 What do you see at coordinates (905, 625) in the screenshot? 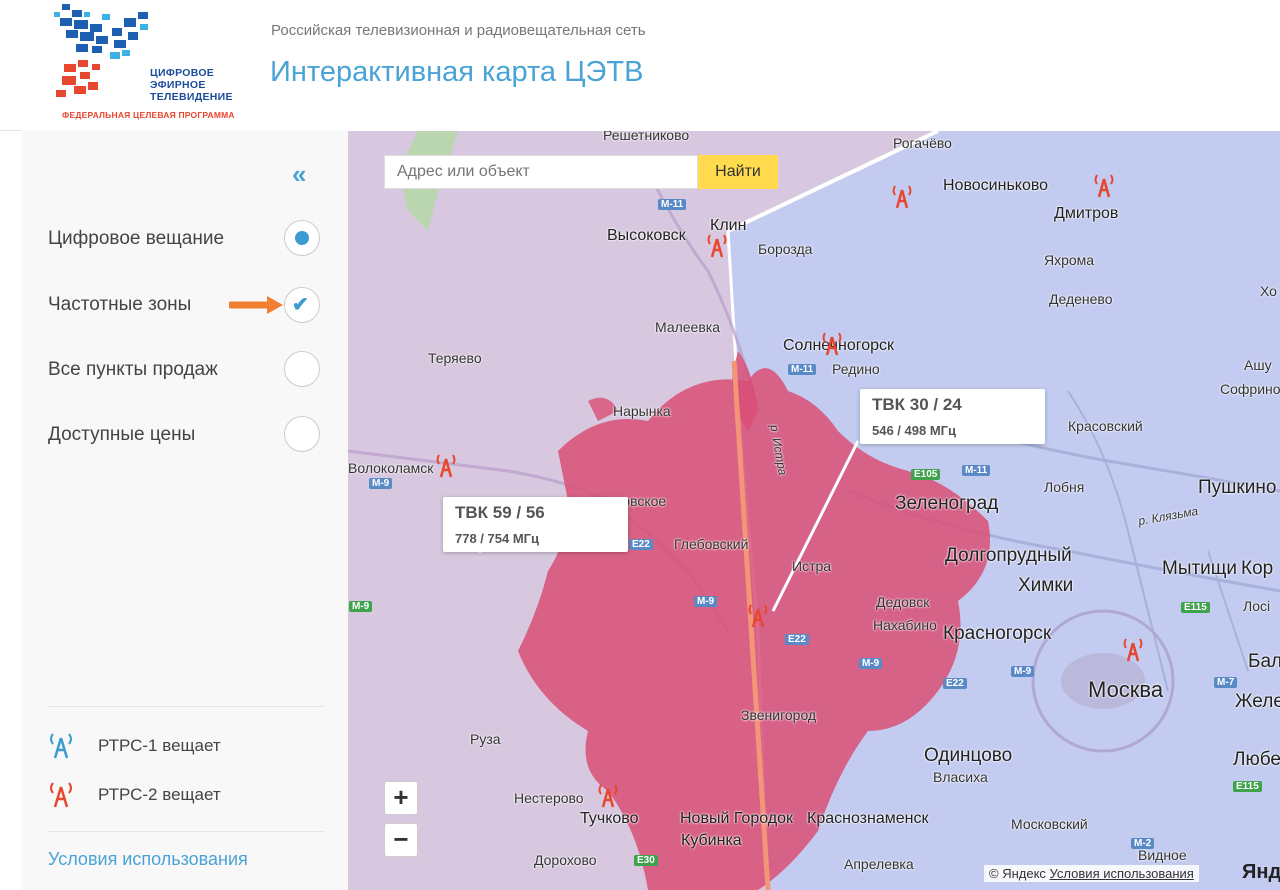
I see `place-label: Нахабино` at bounding box center [905, 625].